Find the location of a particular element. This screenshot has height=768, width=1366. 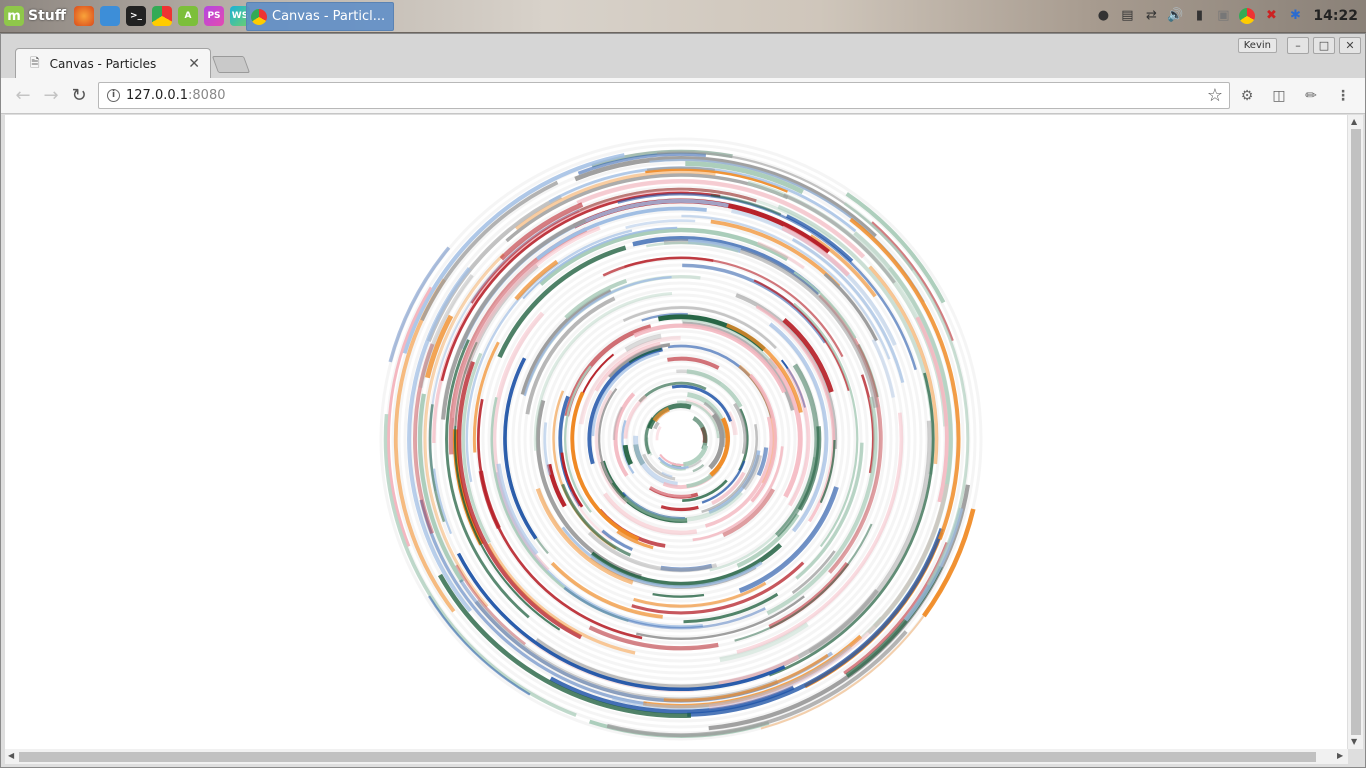

vertical-scroll-thumb is located at coordinates (1356, 432).